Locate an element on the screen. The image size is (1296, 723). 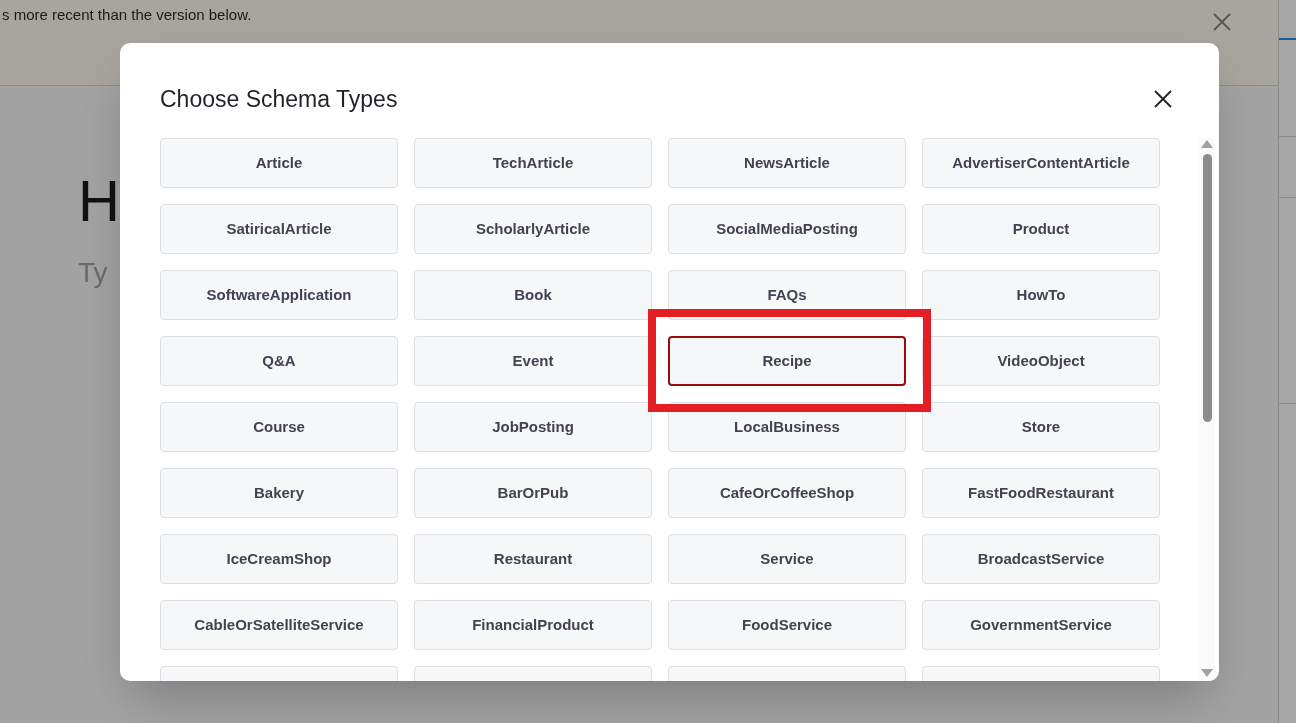
schema-type-button: BarOrPub is located at coordinates (533, 493).